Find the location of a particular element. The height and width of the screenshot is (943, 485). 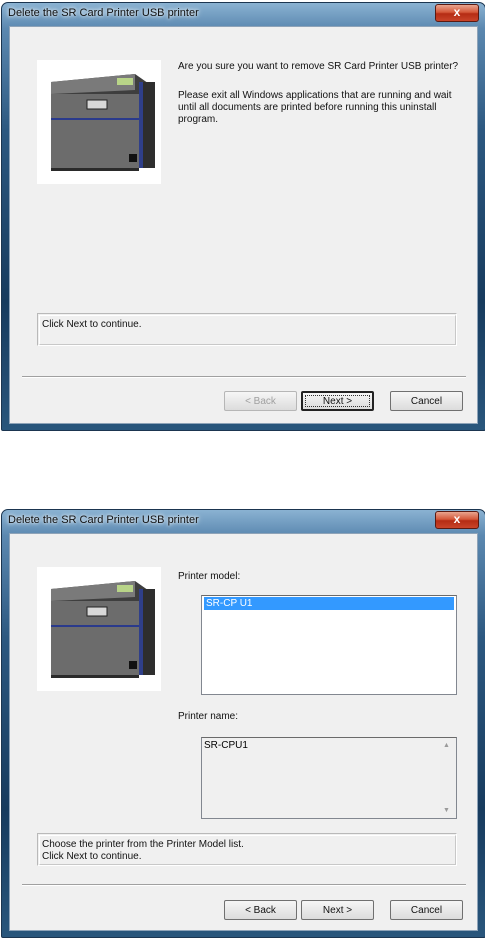

list-item: SR-CP U1 is located at coordinates (329, 603).